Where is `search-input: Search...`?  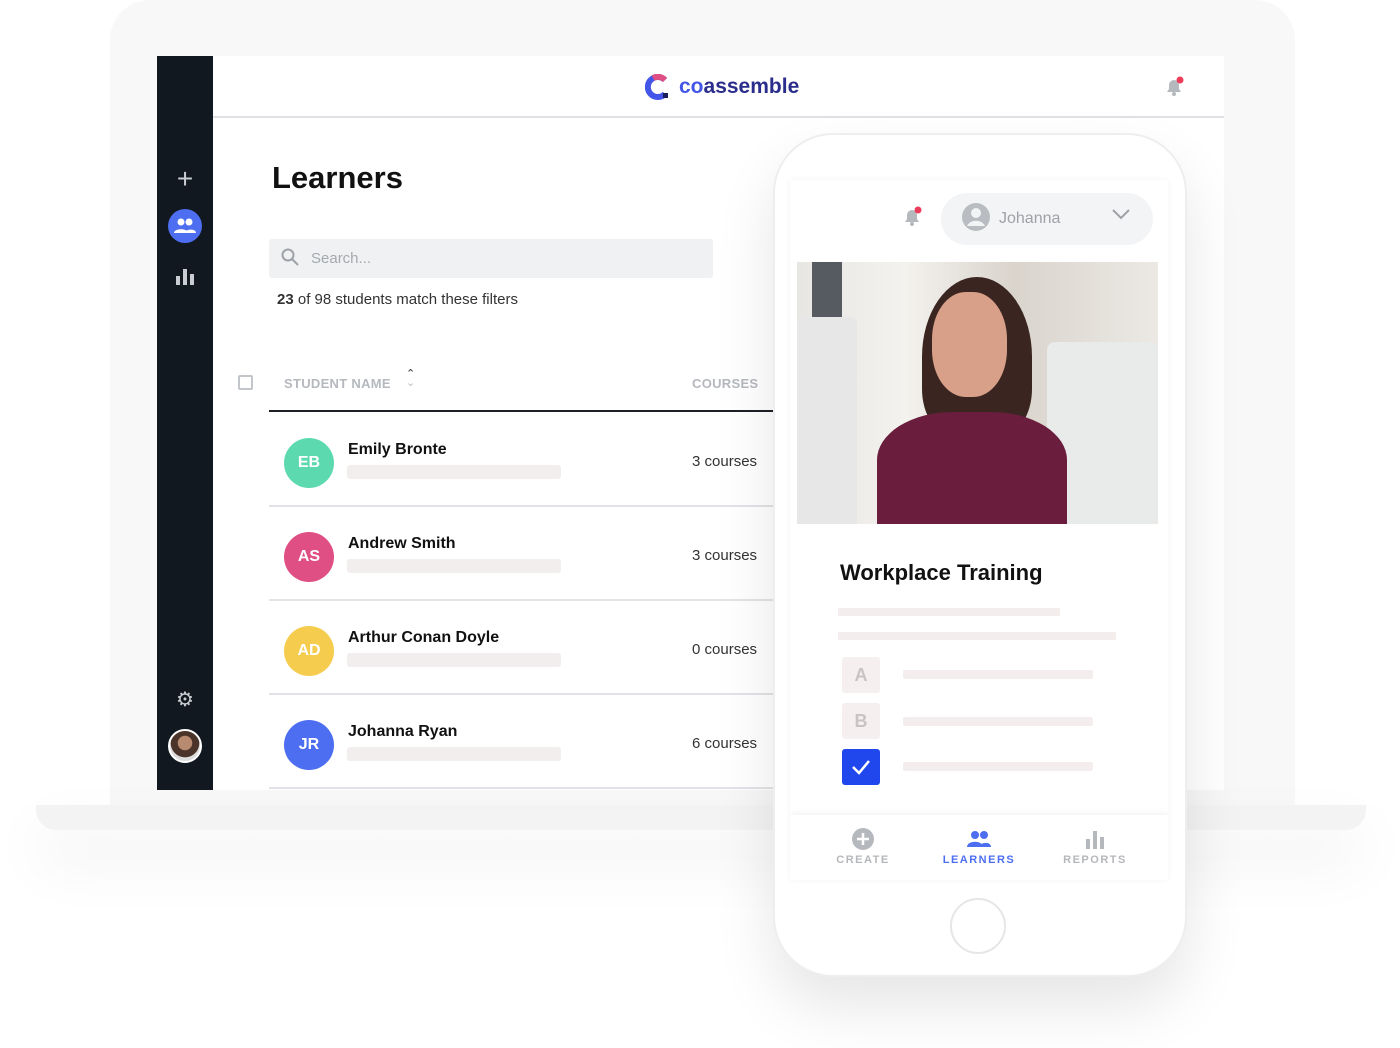
search-input: Search... is located at coordinates (491, 258).